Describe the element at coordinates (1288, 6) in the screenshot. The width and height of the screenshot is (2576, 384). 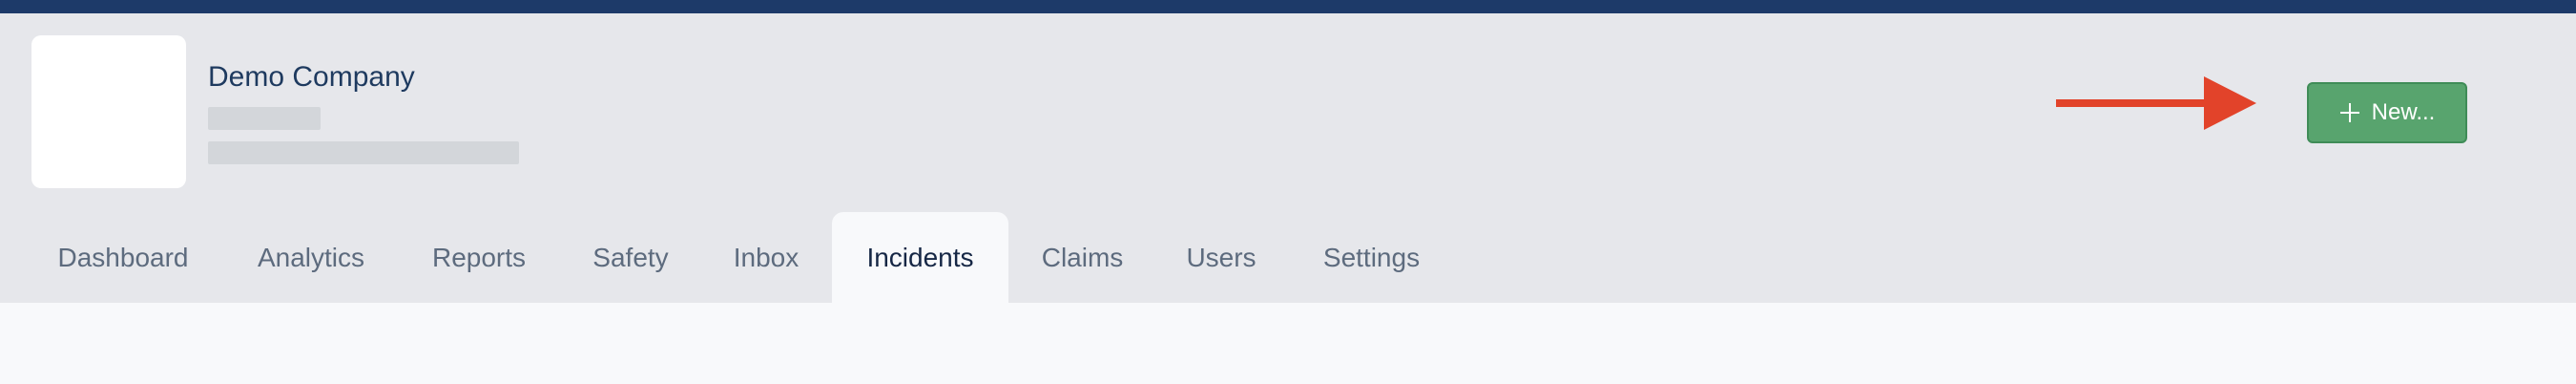
I see `top-bar` at that location.